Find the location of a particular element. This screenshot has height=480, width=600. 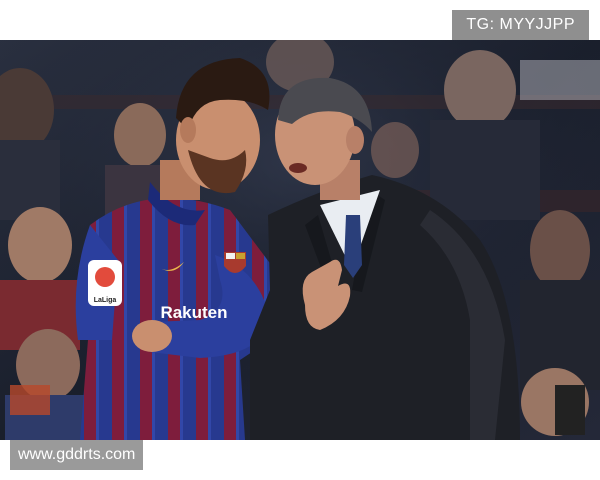

laliga-patch-text: LaLiga is located at coordinates (105, 300).